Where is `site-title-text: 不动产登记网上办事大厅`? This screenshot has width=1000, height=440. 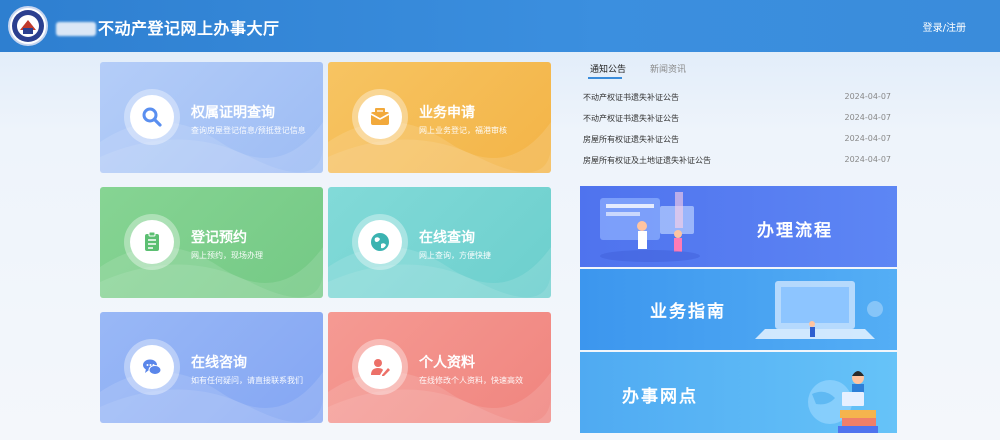 site-title-text: 不动产登记网上办事大厅 is located at coordinates (189, 28).